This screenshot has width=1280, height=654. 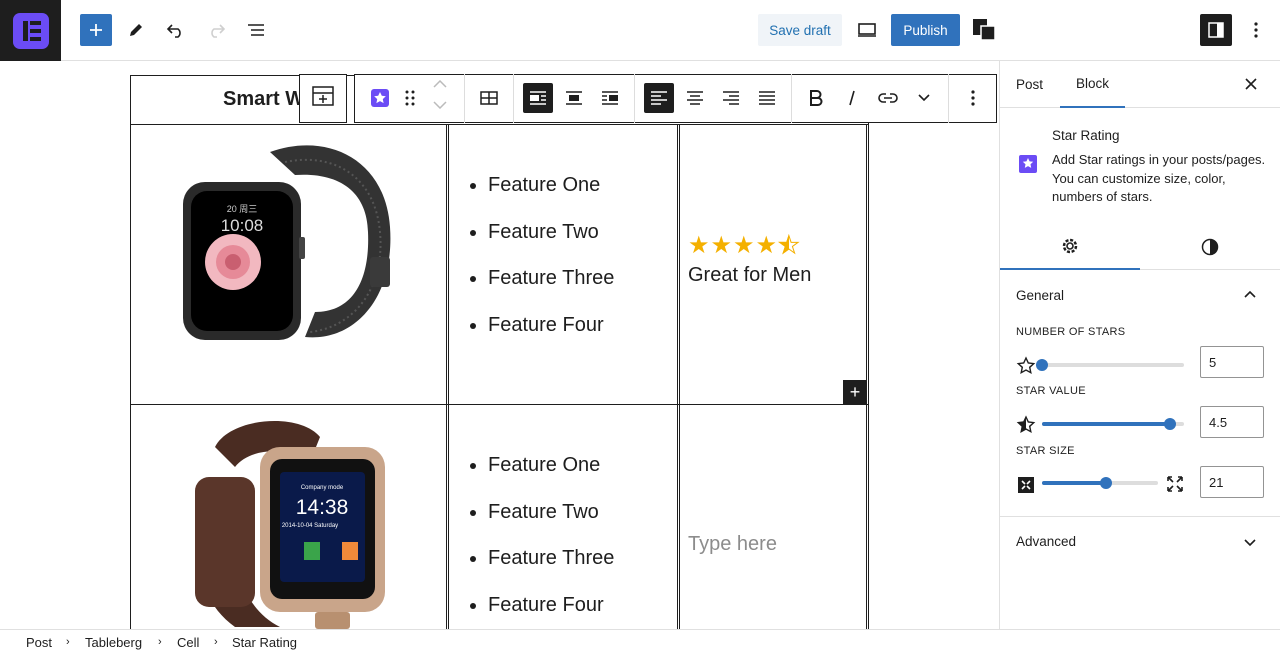 What do you see at coordinates (310, 526) in the screenshot?
I see `svg-text: 2014-10-04 Saturday` at bounding box center [310, 526].